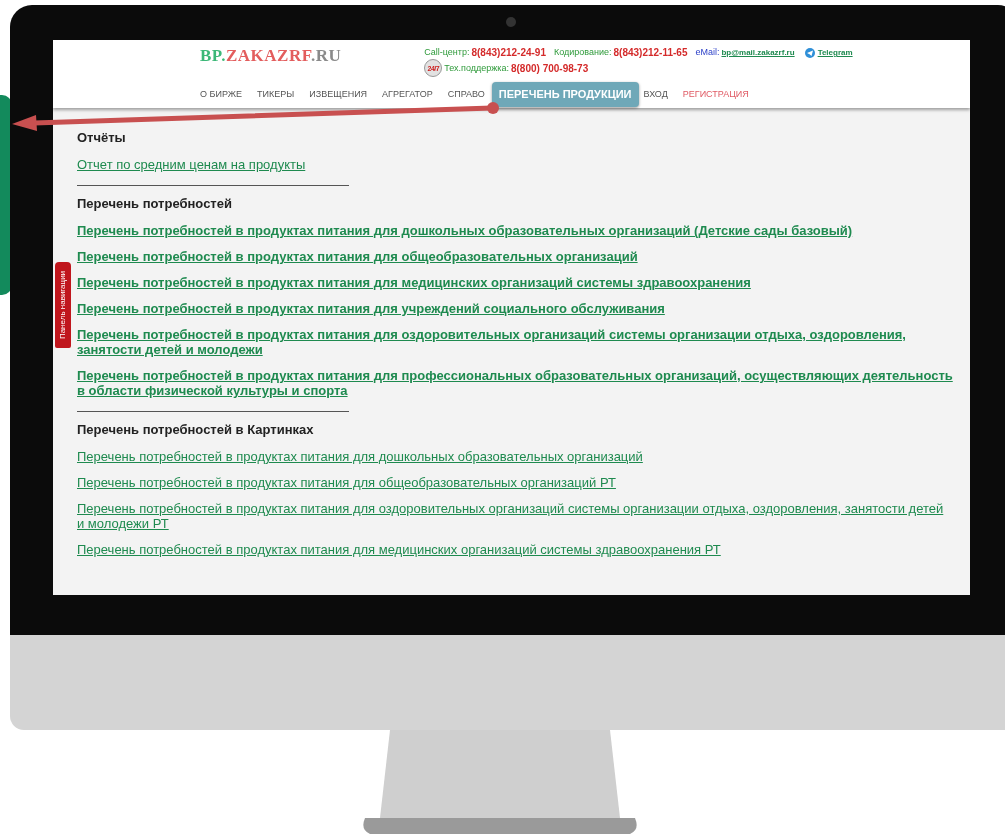 This screenshot has width=1005, height=840. What do you see at coordinates (221, 94) in the screenshot?
I see `nav-link: О БИРЖЕ` at bounding box center [221, 94].